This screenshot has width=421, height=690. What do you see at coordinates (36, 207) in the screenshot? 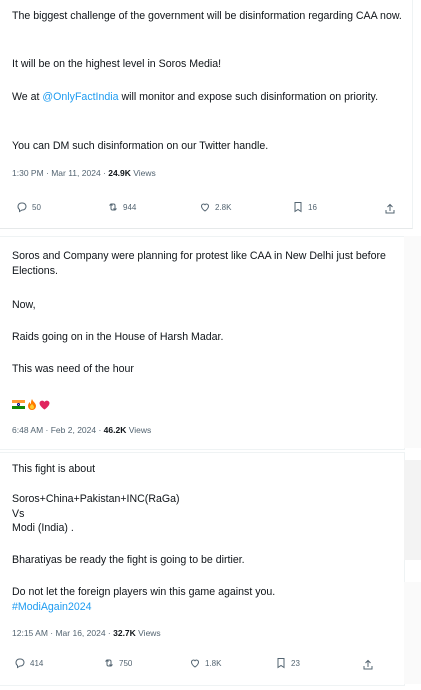
I see `reply-count: 50` at bounding box center [36, 207].